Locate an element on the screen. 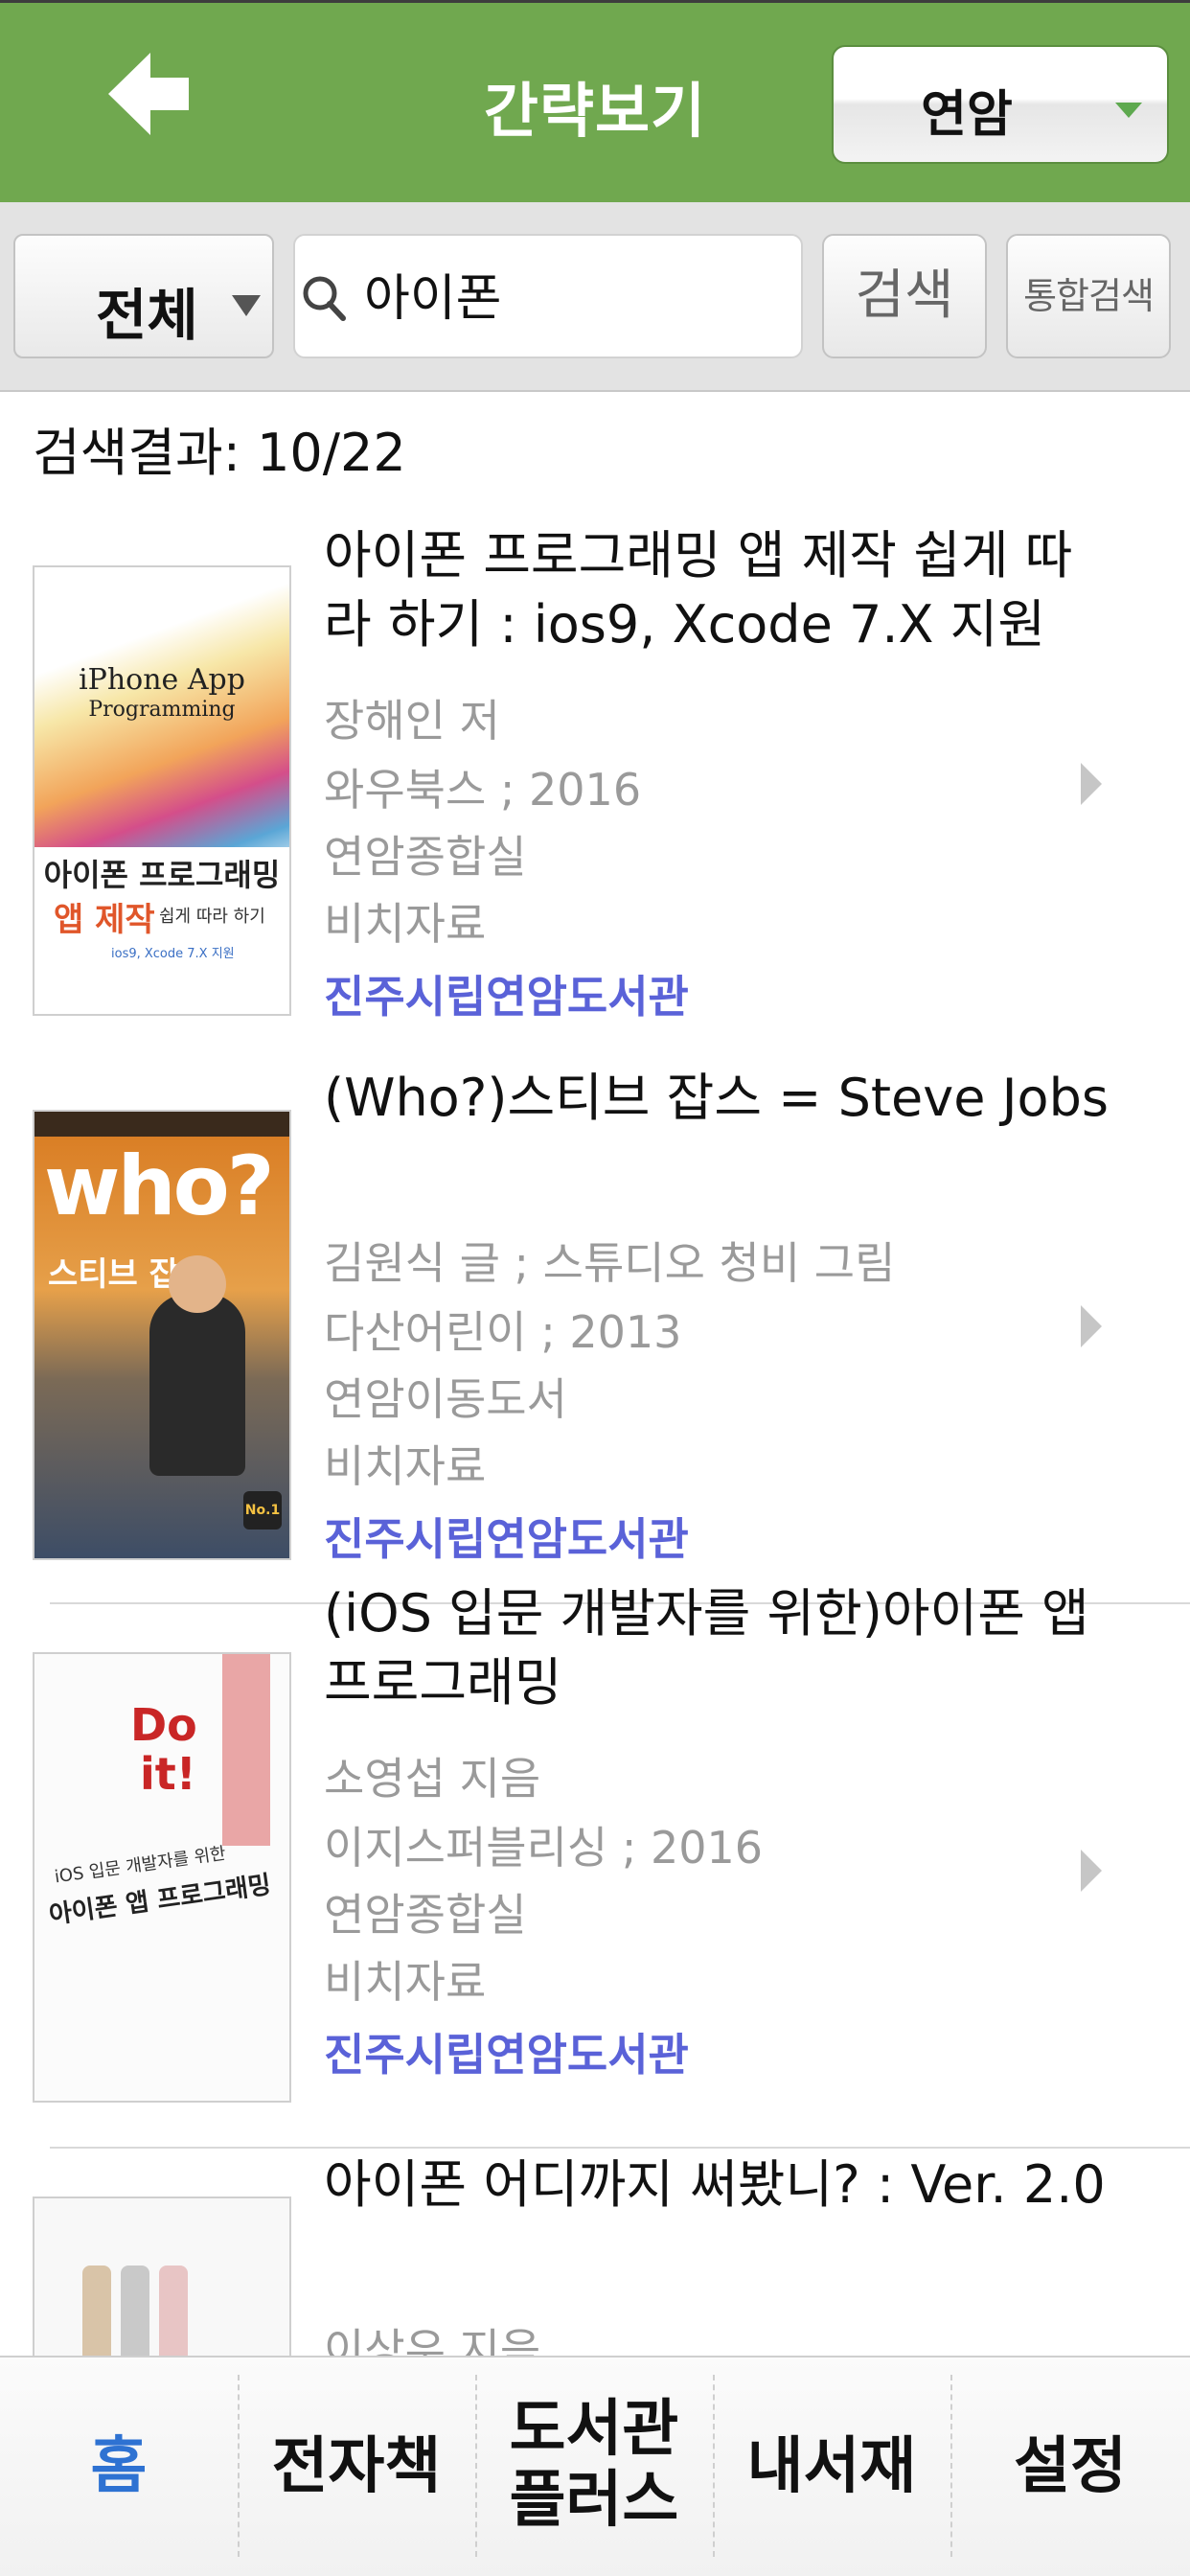 The image size is (1190, 2576). book-location: 연암이동도서 is located at coordinates (445, 1399).